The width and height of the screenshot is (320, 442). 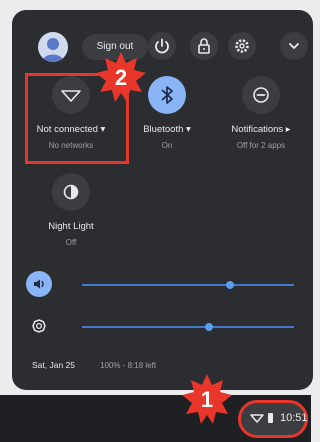 I want to click on status-tray: 10:51, so click(x=273, y=419).